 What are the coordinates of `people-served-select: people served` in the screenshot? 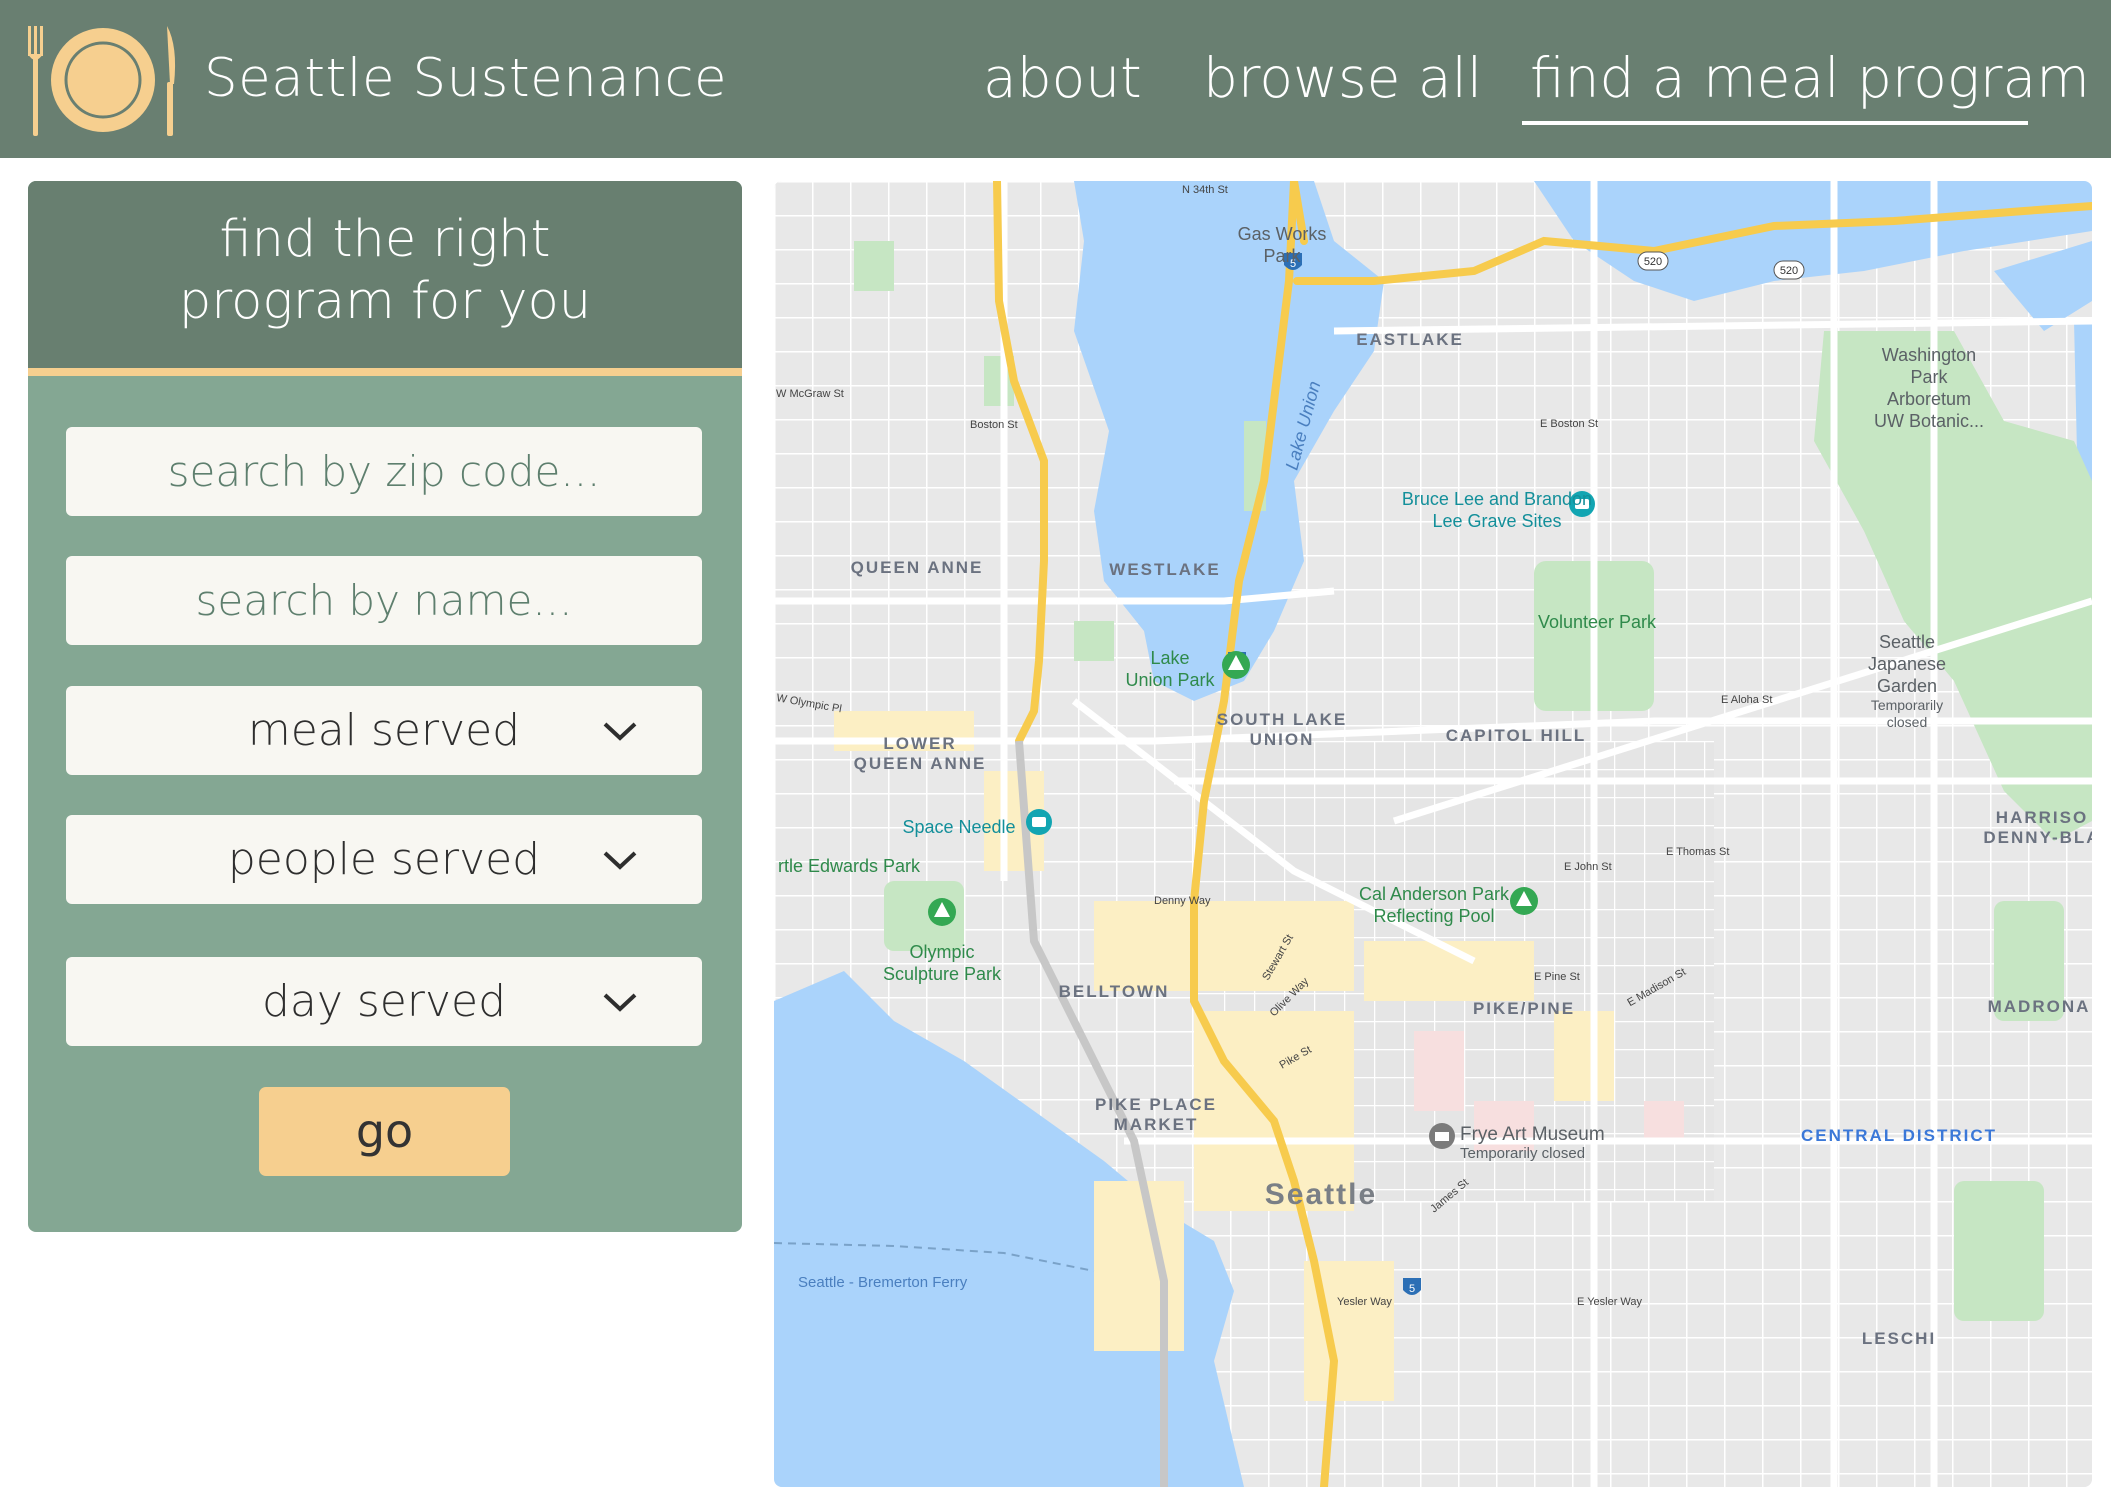 It's located at (384, 859).